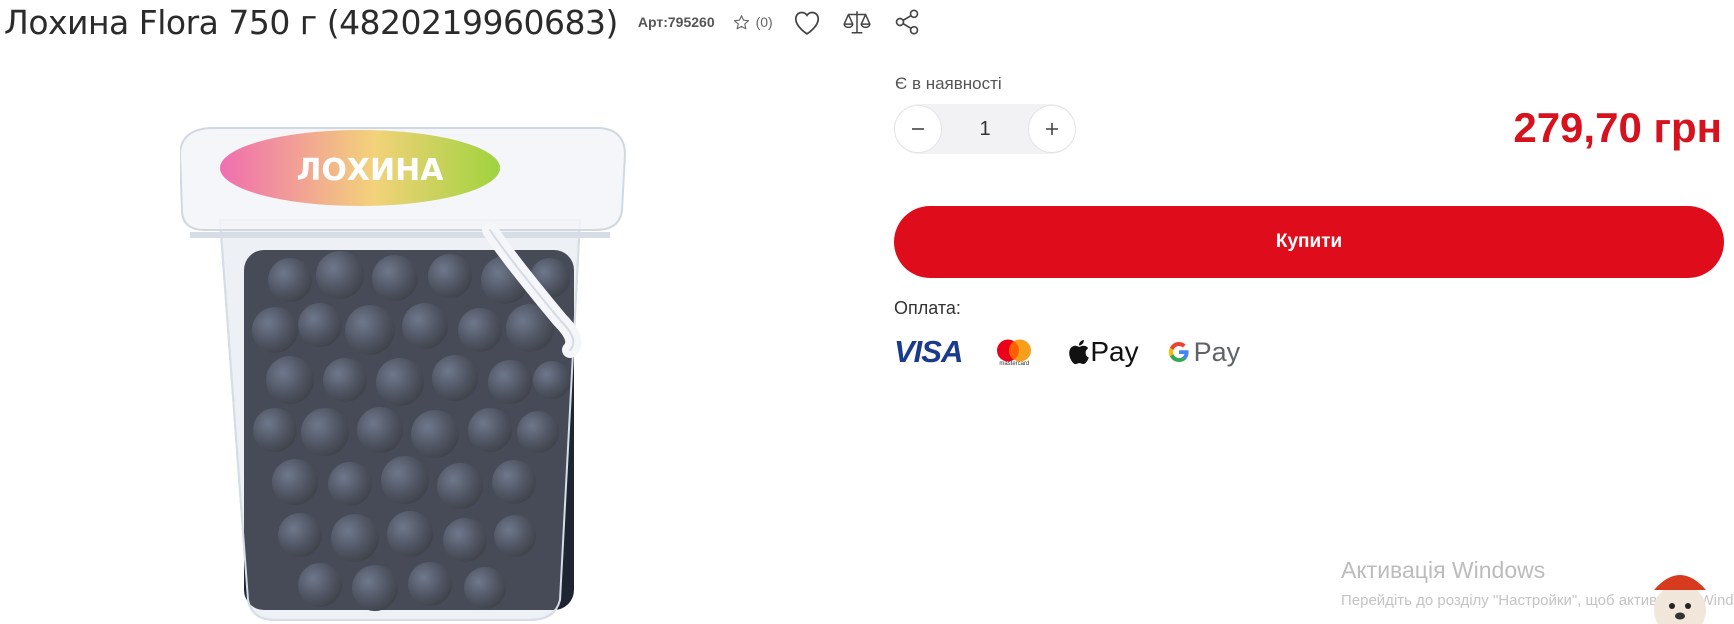 The width and height of the screenshot is (1734, 624). Describe the element at coordinates (741, 21) in the screenshot. I see `star-icon` at that location.